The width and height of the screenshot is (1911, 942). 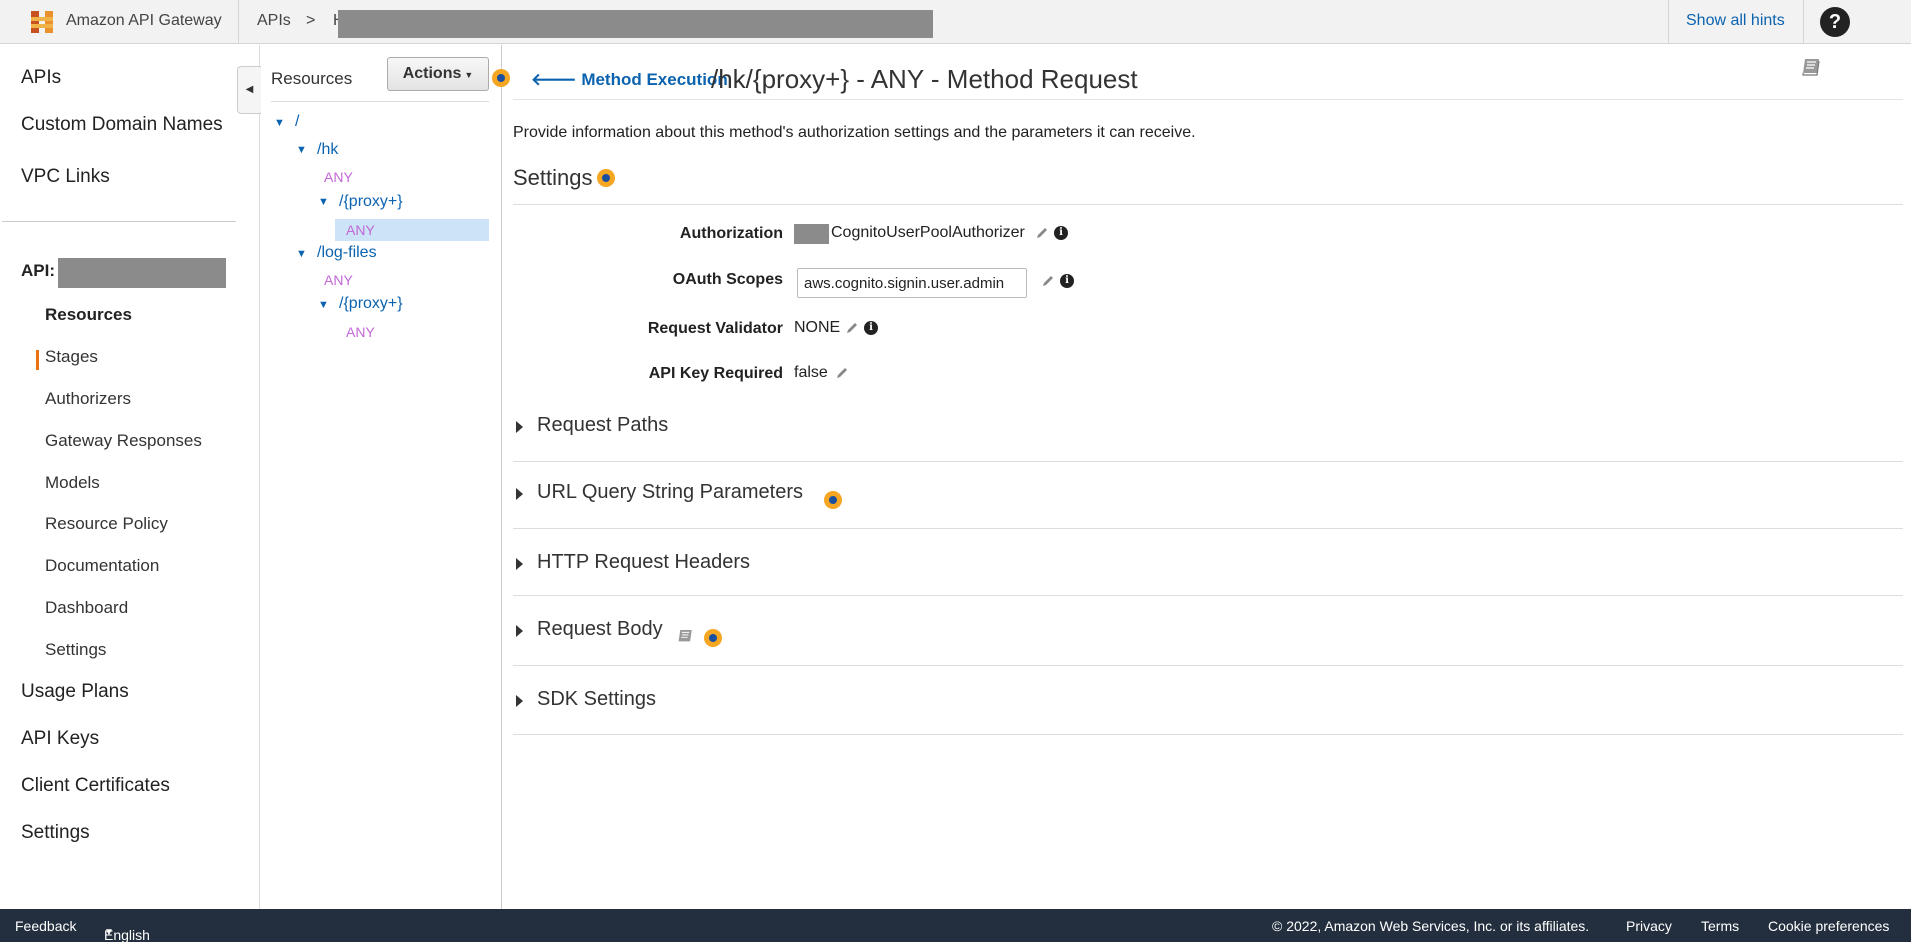 I want to click on section-request-paths: Request Paths, so click(x=1208, y=432).